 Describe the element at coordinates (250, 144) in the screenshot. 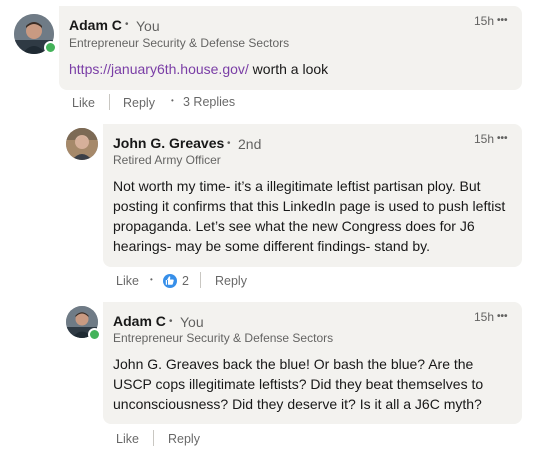

I see `connection-degree: 2nd` at that location.